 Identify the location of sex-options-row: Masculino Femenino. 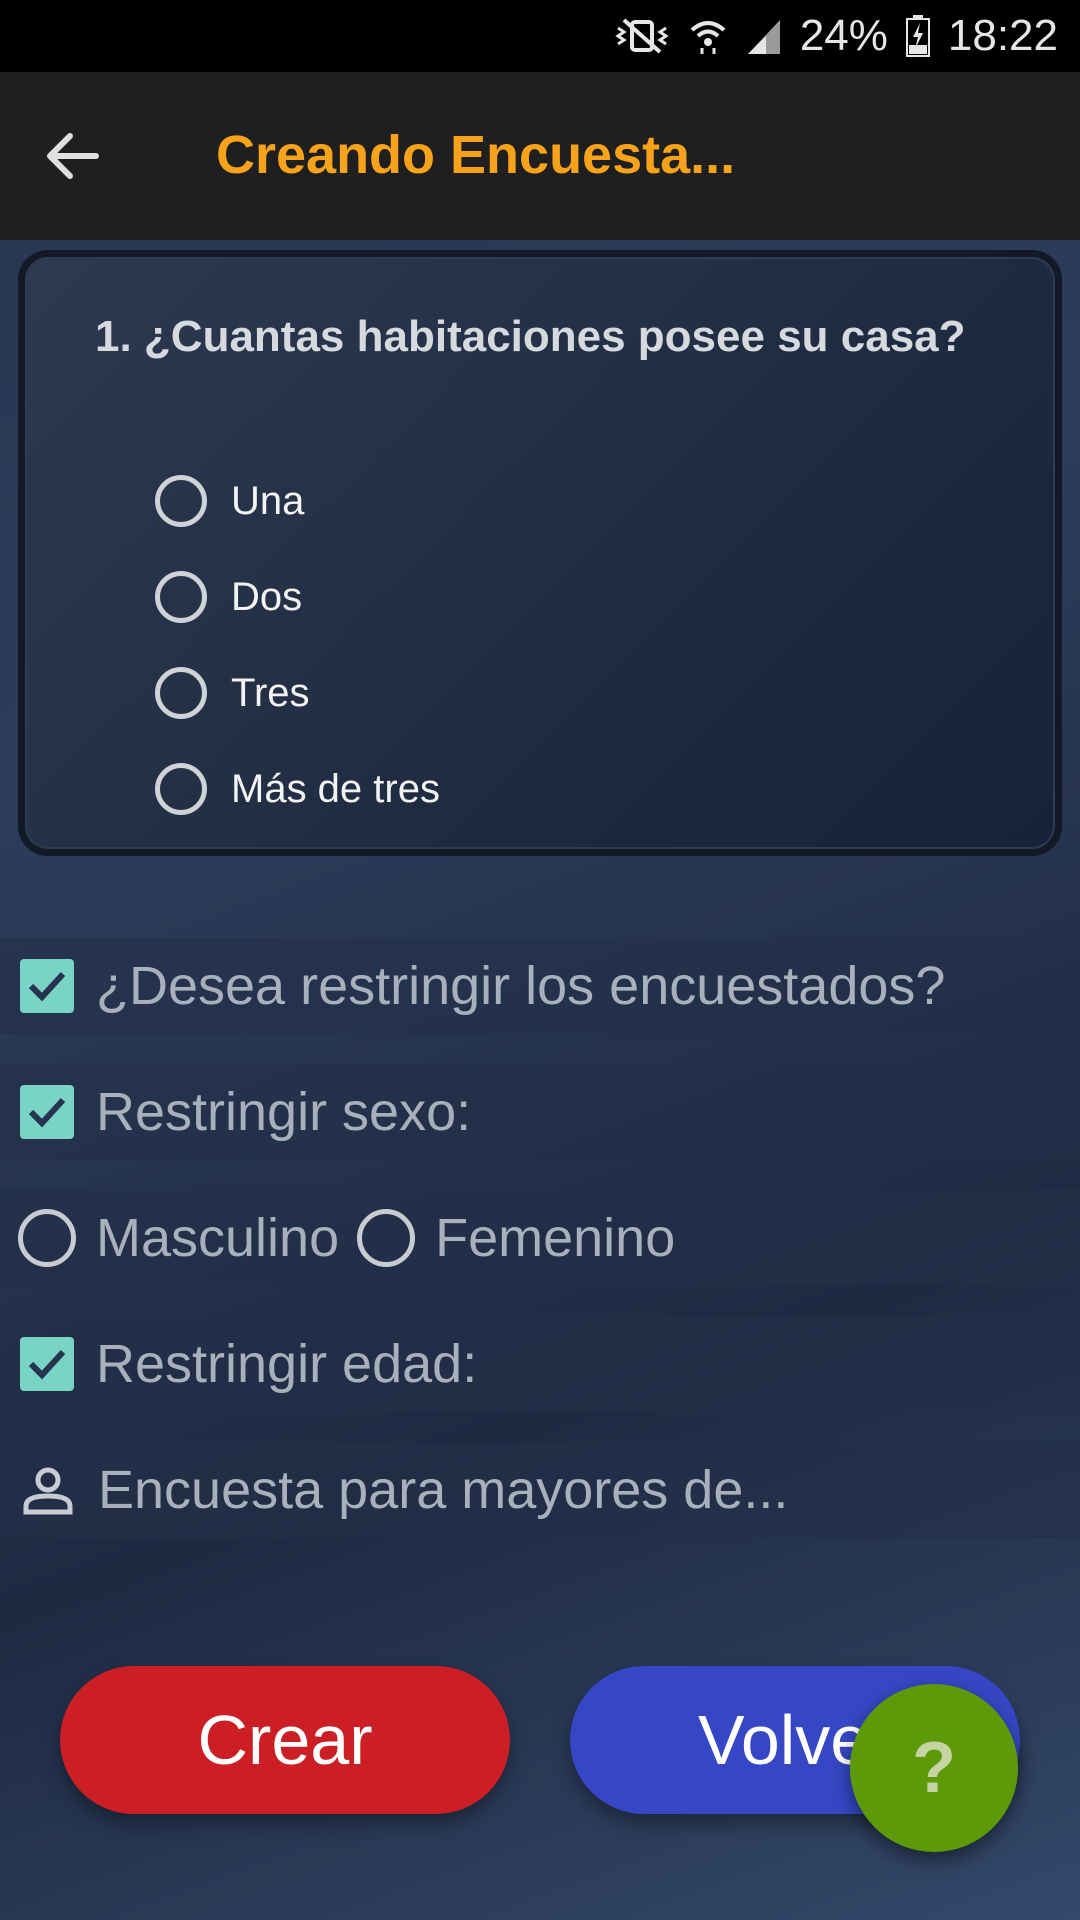
(540, 1238).